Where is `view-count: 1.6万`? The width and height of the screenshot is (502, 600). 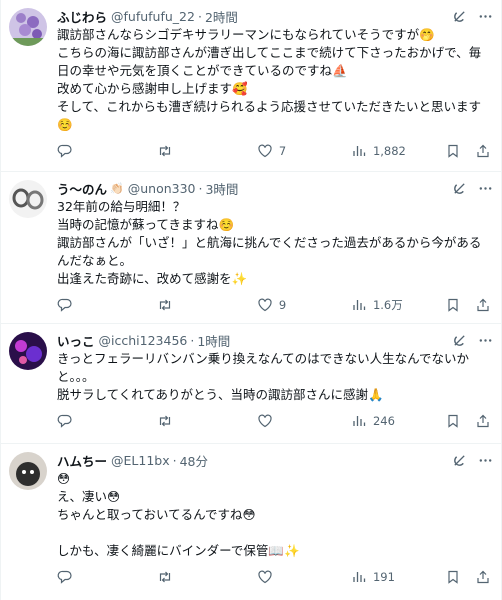
view-count: 1.6万 is located at coordinates (387, 305).